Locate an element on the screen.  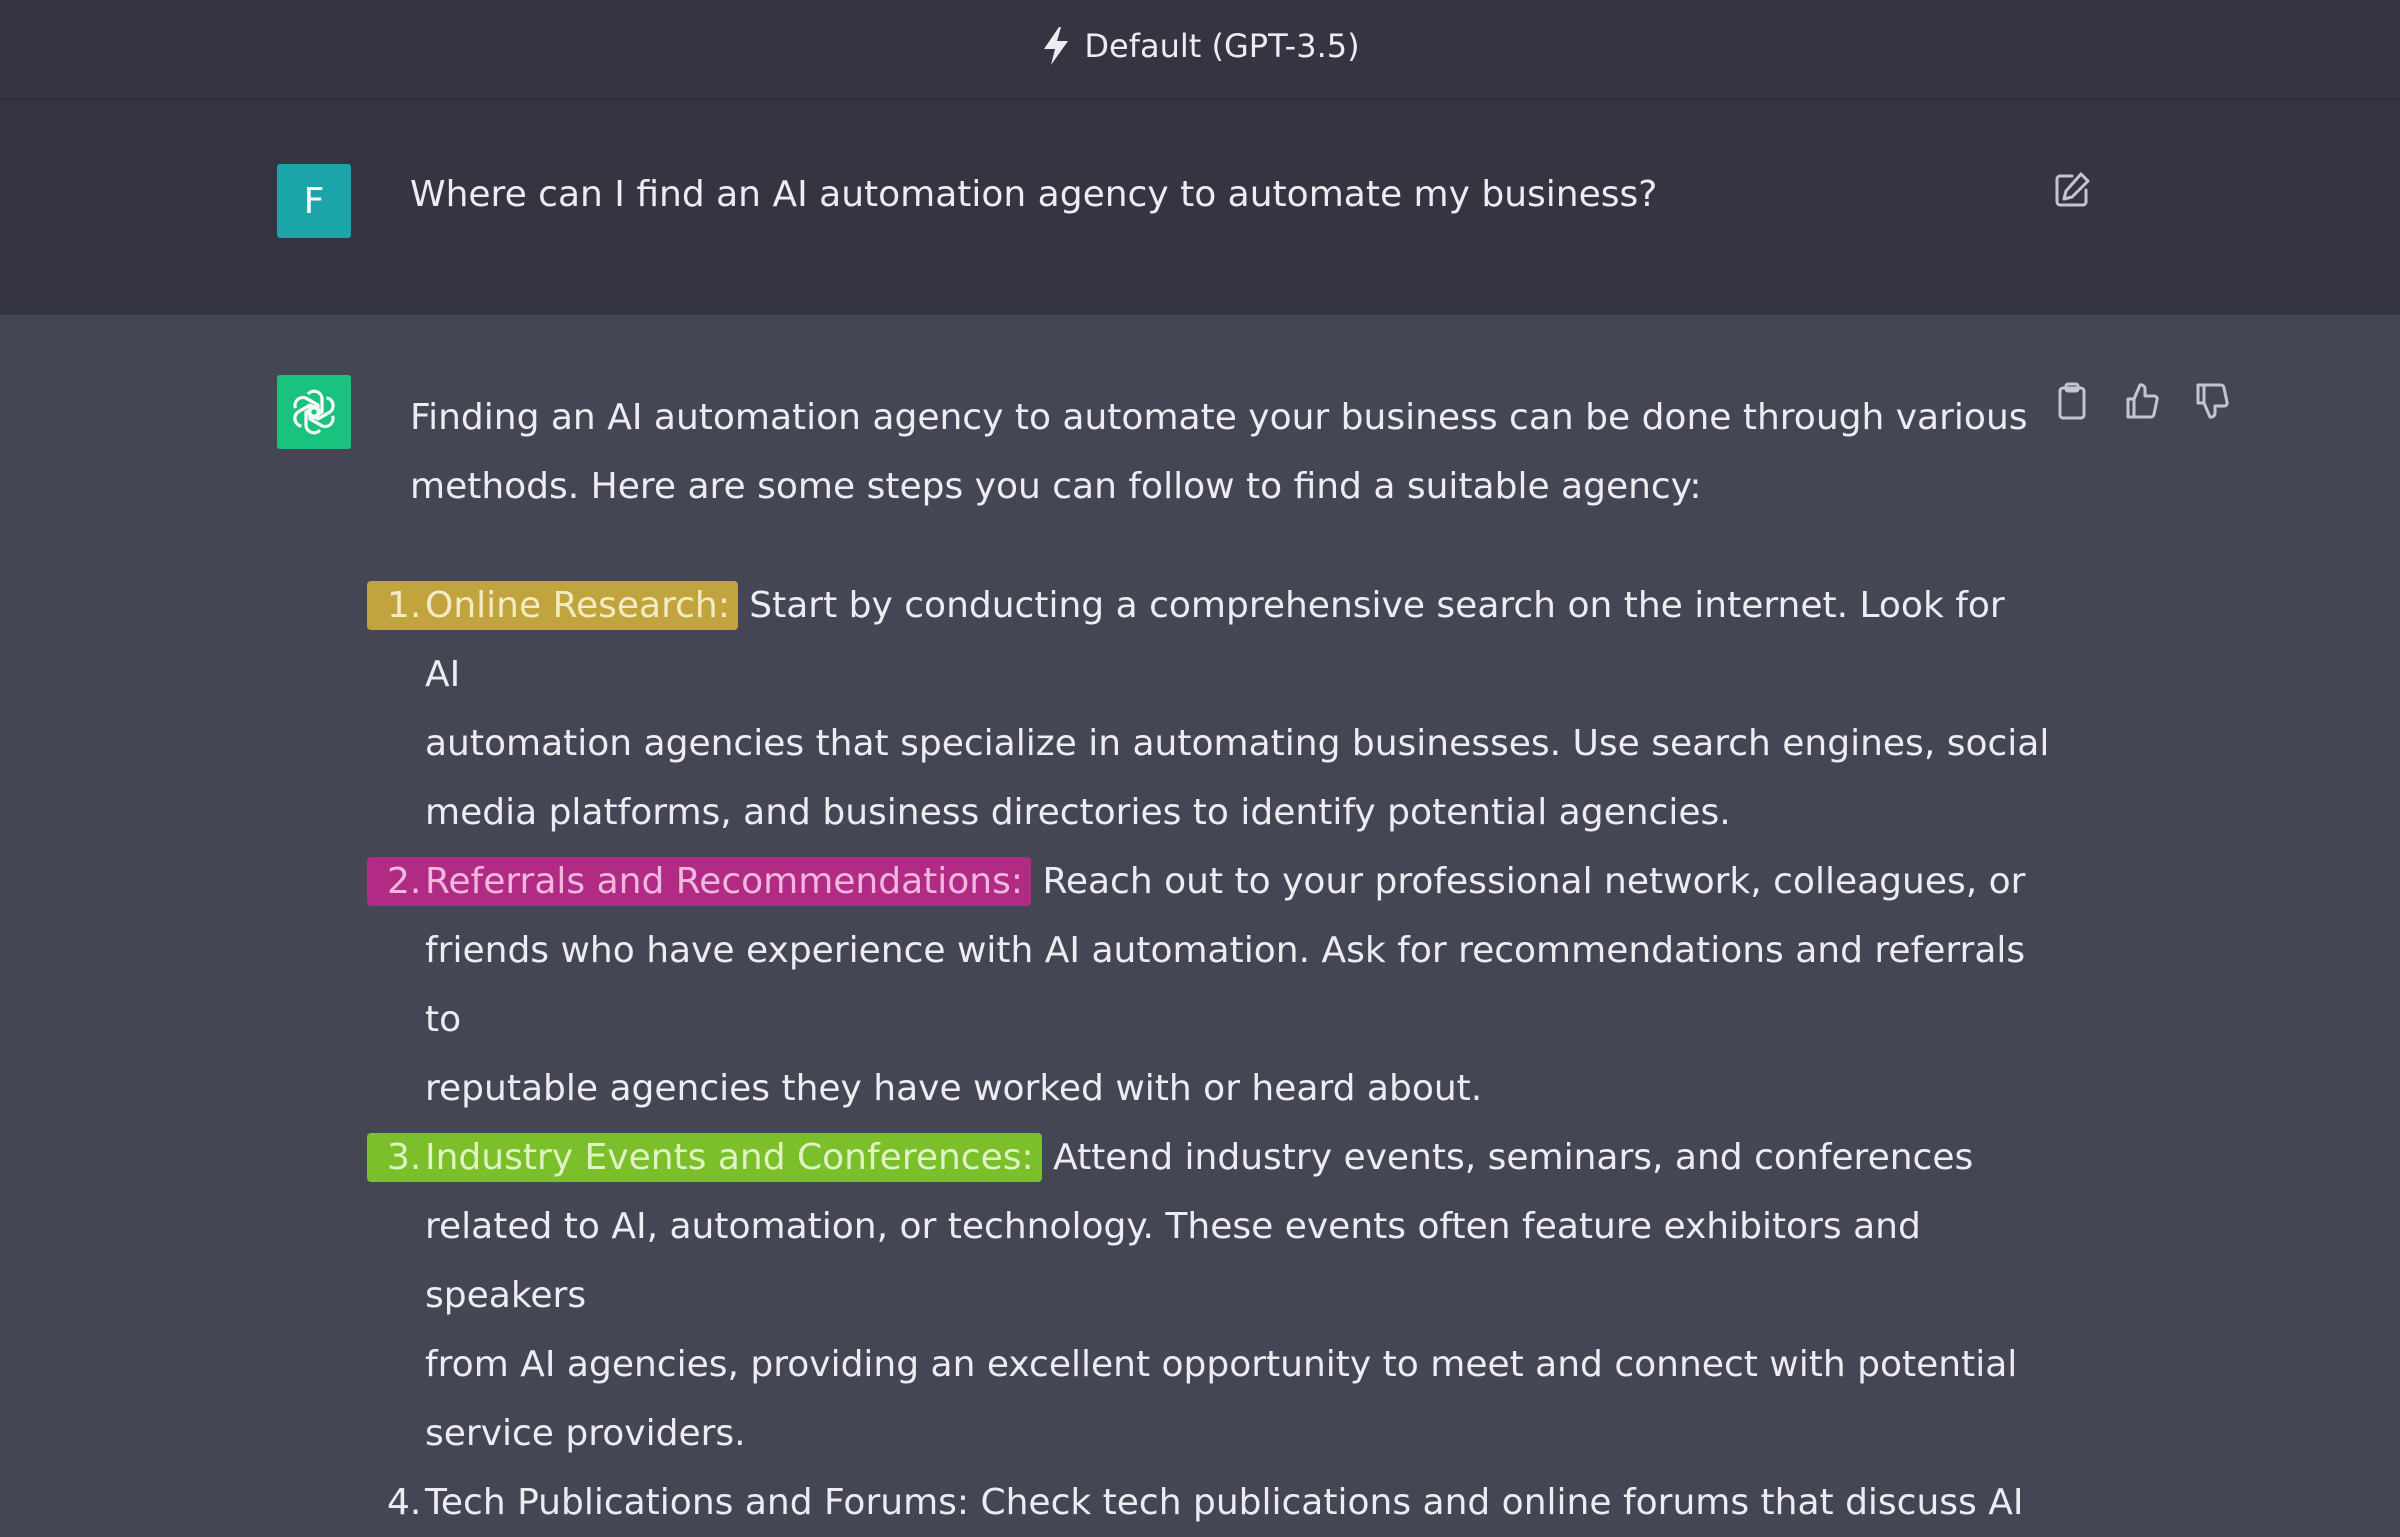
user-avatar-letter: F is located at coordinates (314, 201).